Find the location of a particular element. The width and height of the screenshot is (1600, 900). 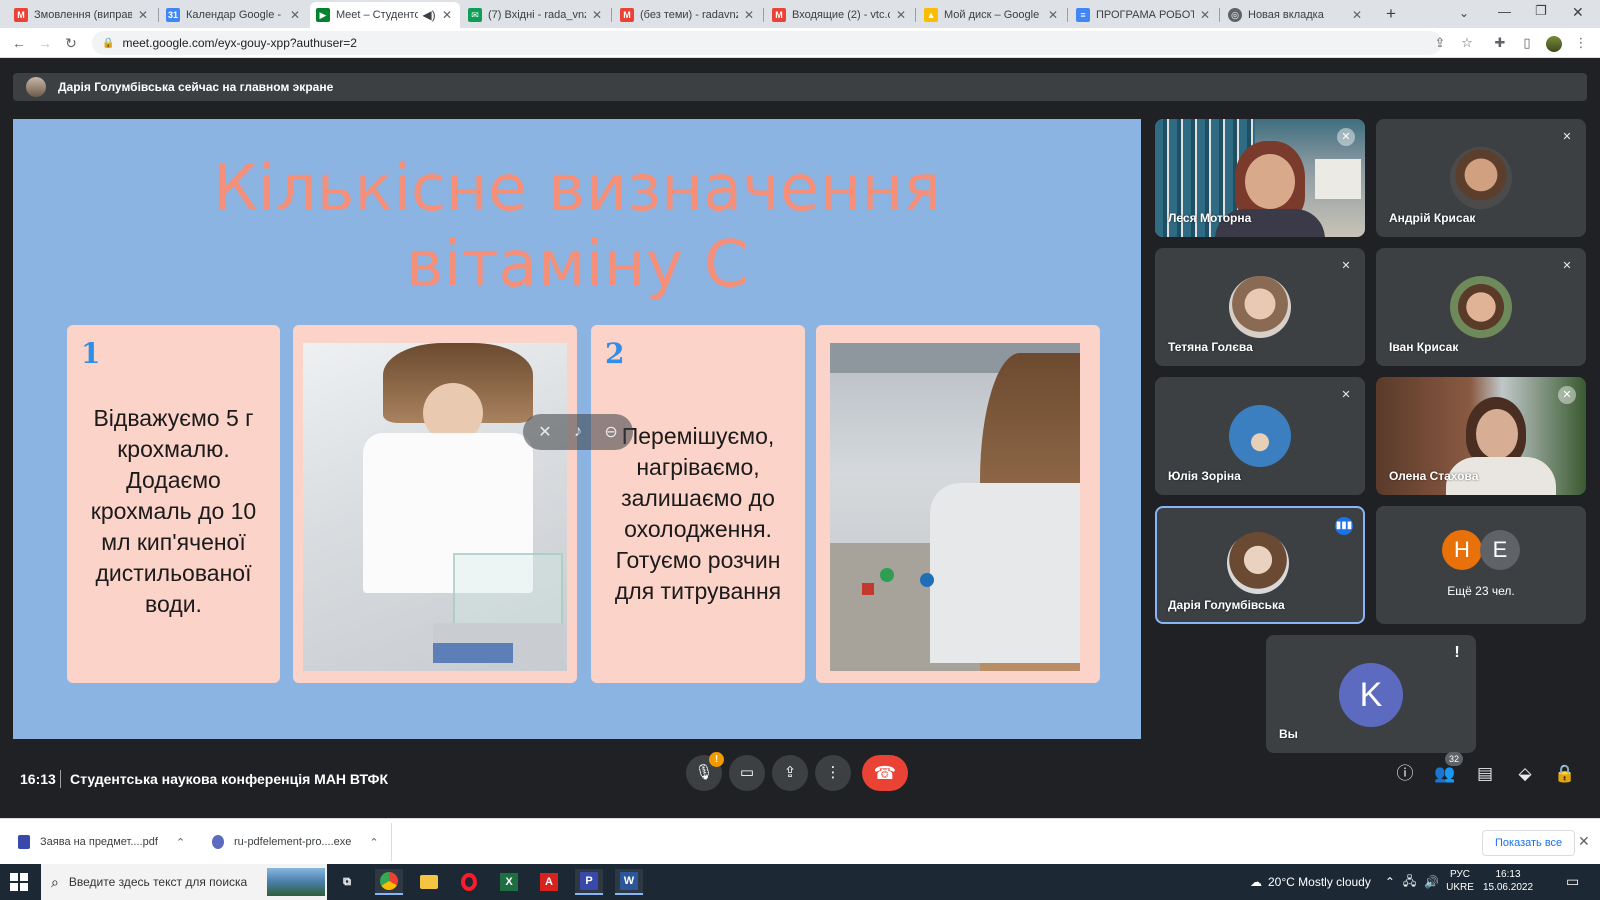

browser-tab: M (без теми) - radavnzv ✕ is located at coordinates (688, 15).